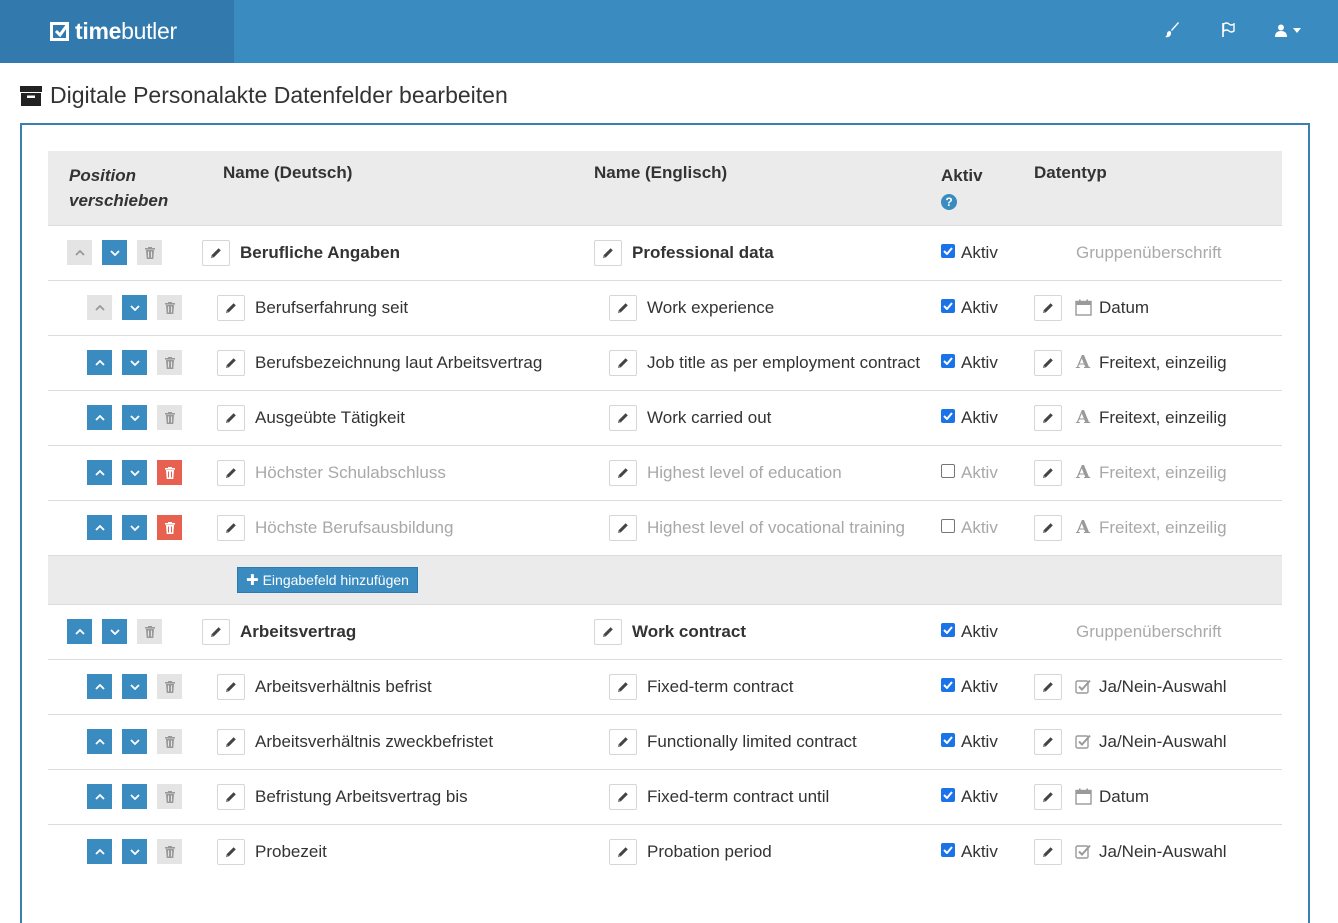 The width and height of the screenshot is (1338, 923). What do you see at coordinates (949, 202) in the screenshot?
I see `help-icon: ?` at bounding box center [949, 202].